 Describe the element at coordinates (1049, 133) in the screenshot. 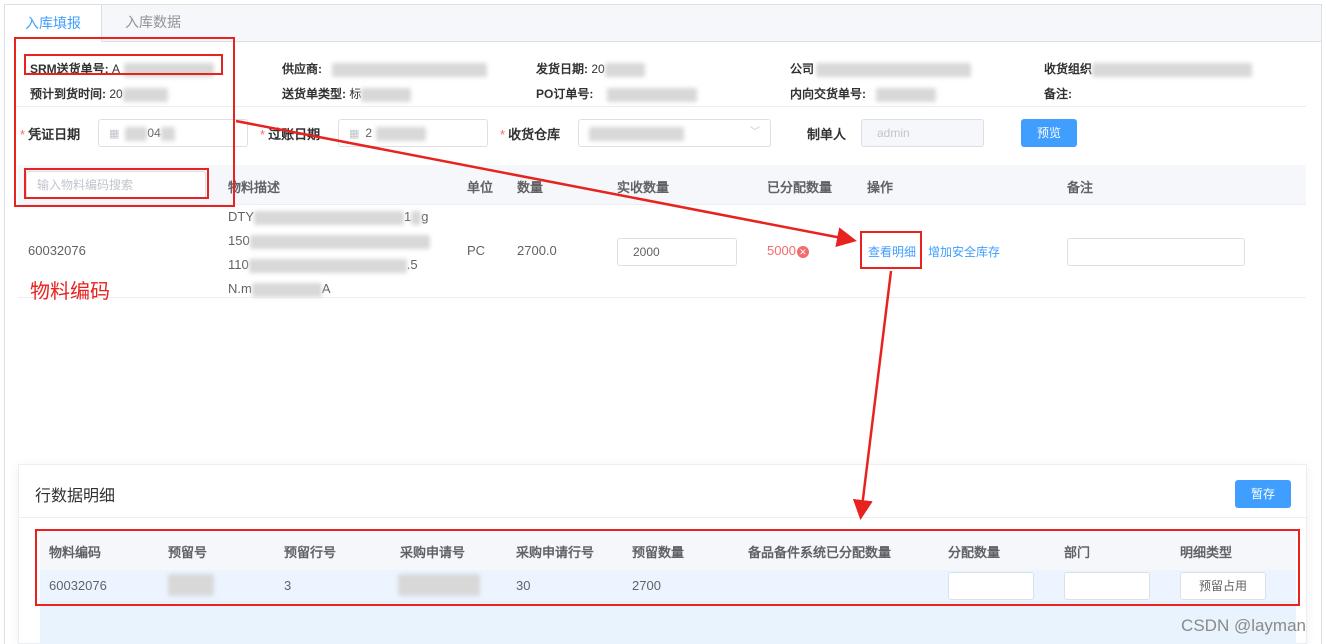

I see `preview-button: 预览` at that location.